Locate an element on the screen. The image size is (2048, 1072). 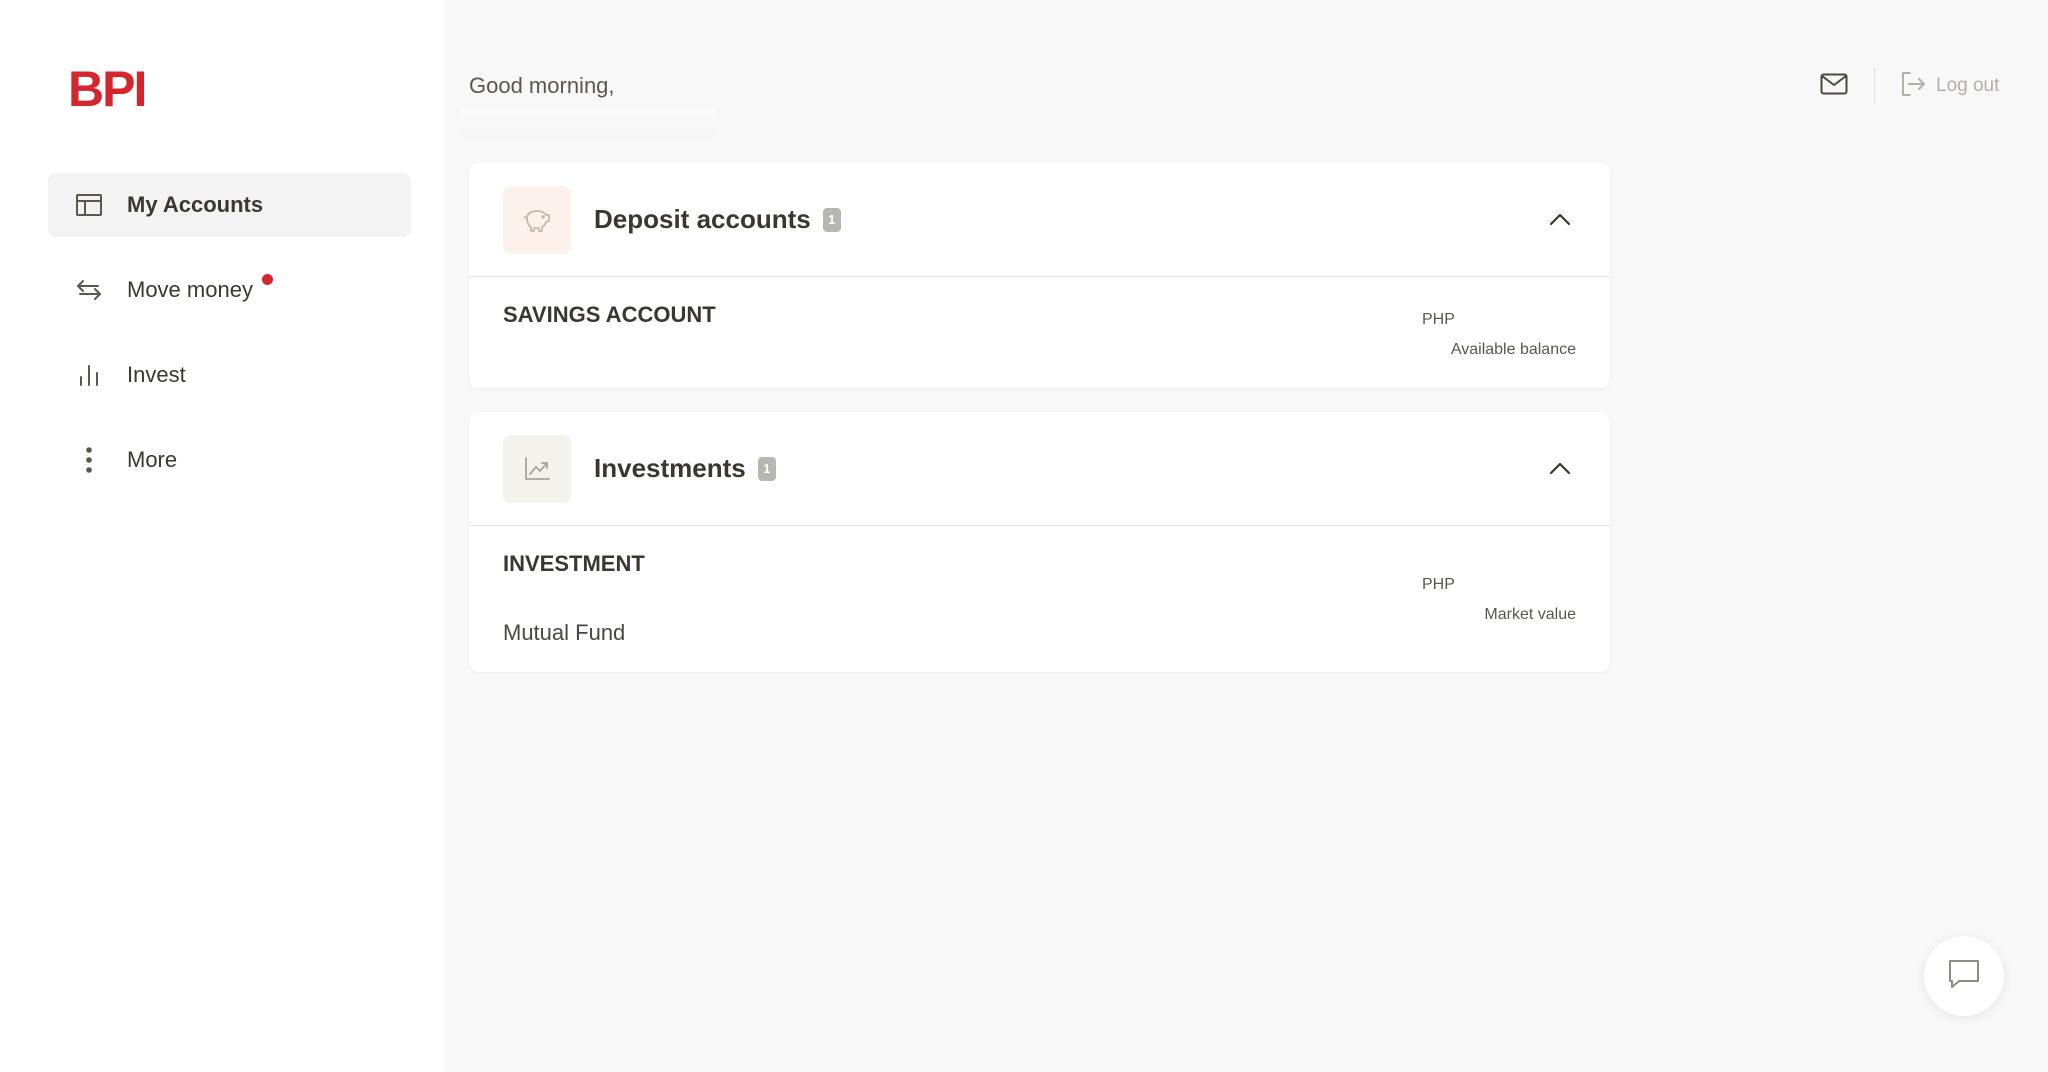
chat-bubble-icon is located at coordinates (1964, 976).